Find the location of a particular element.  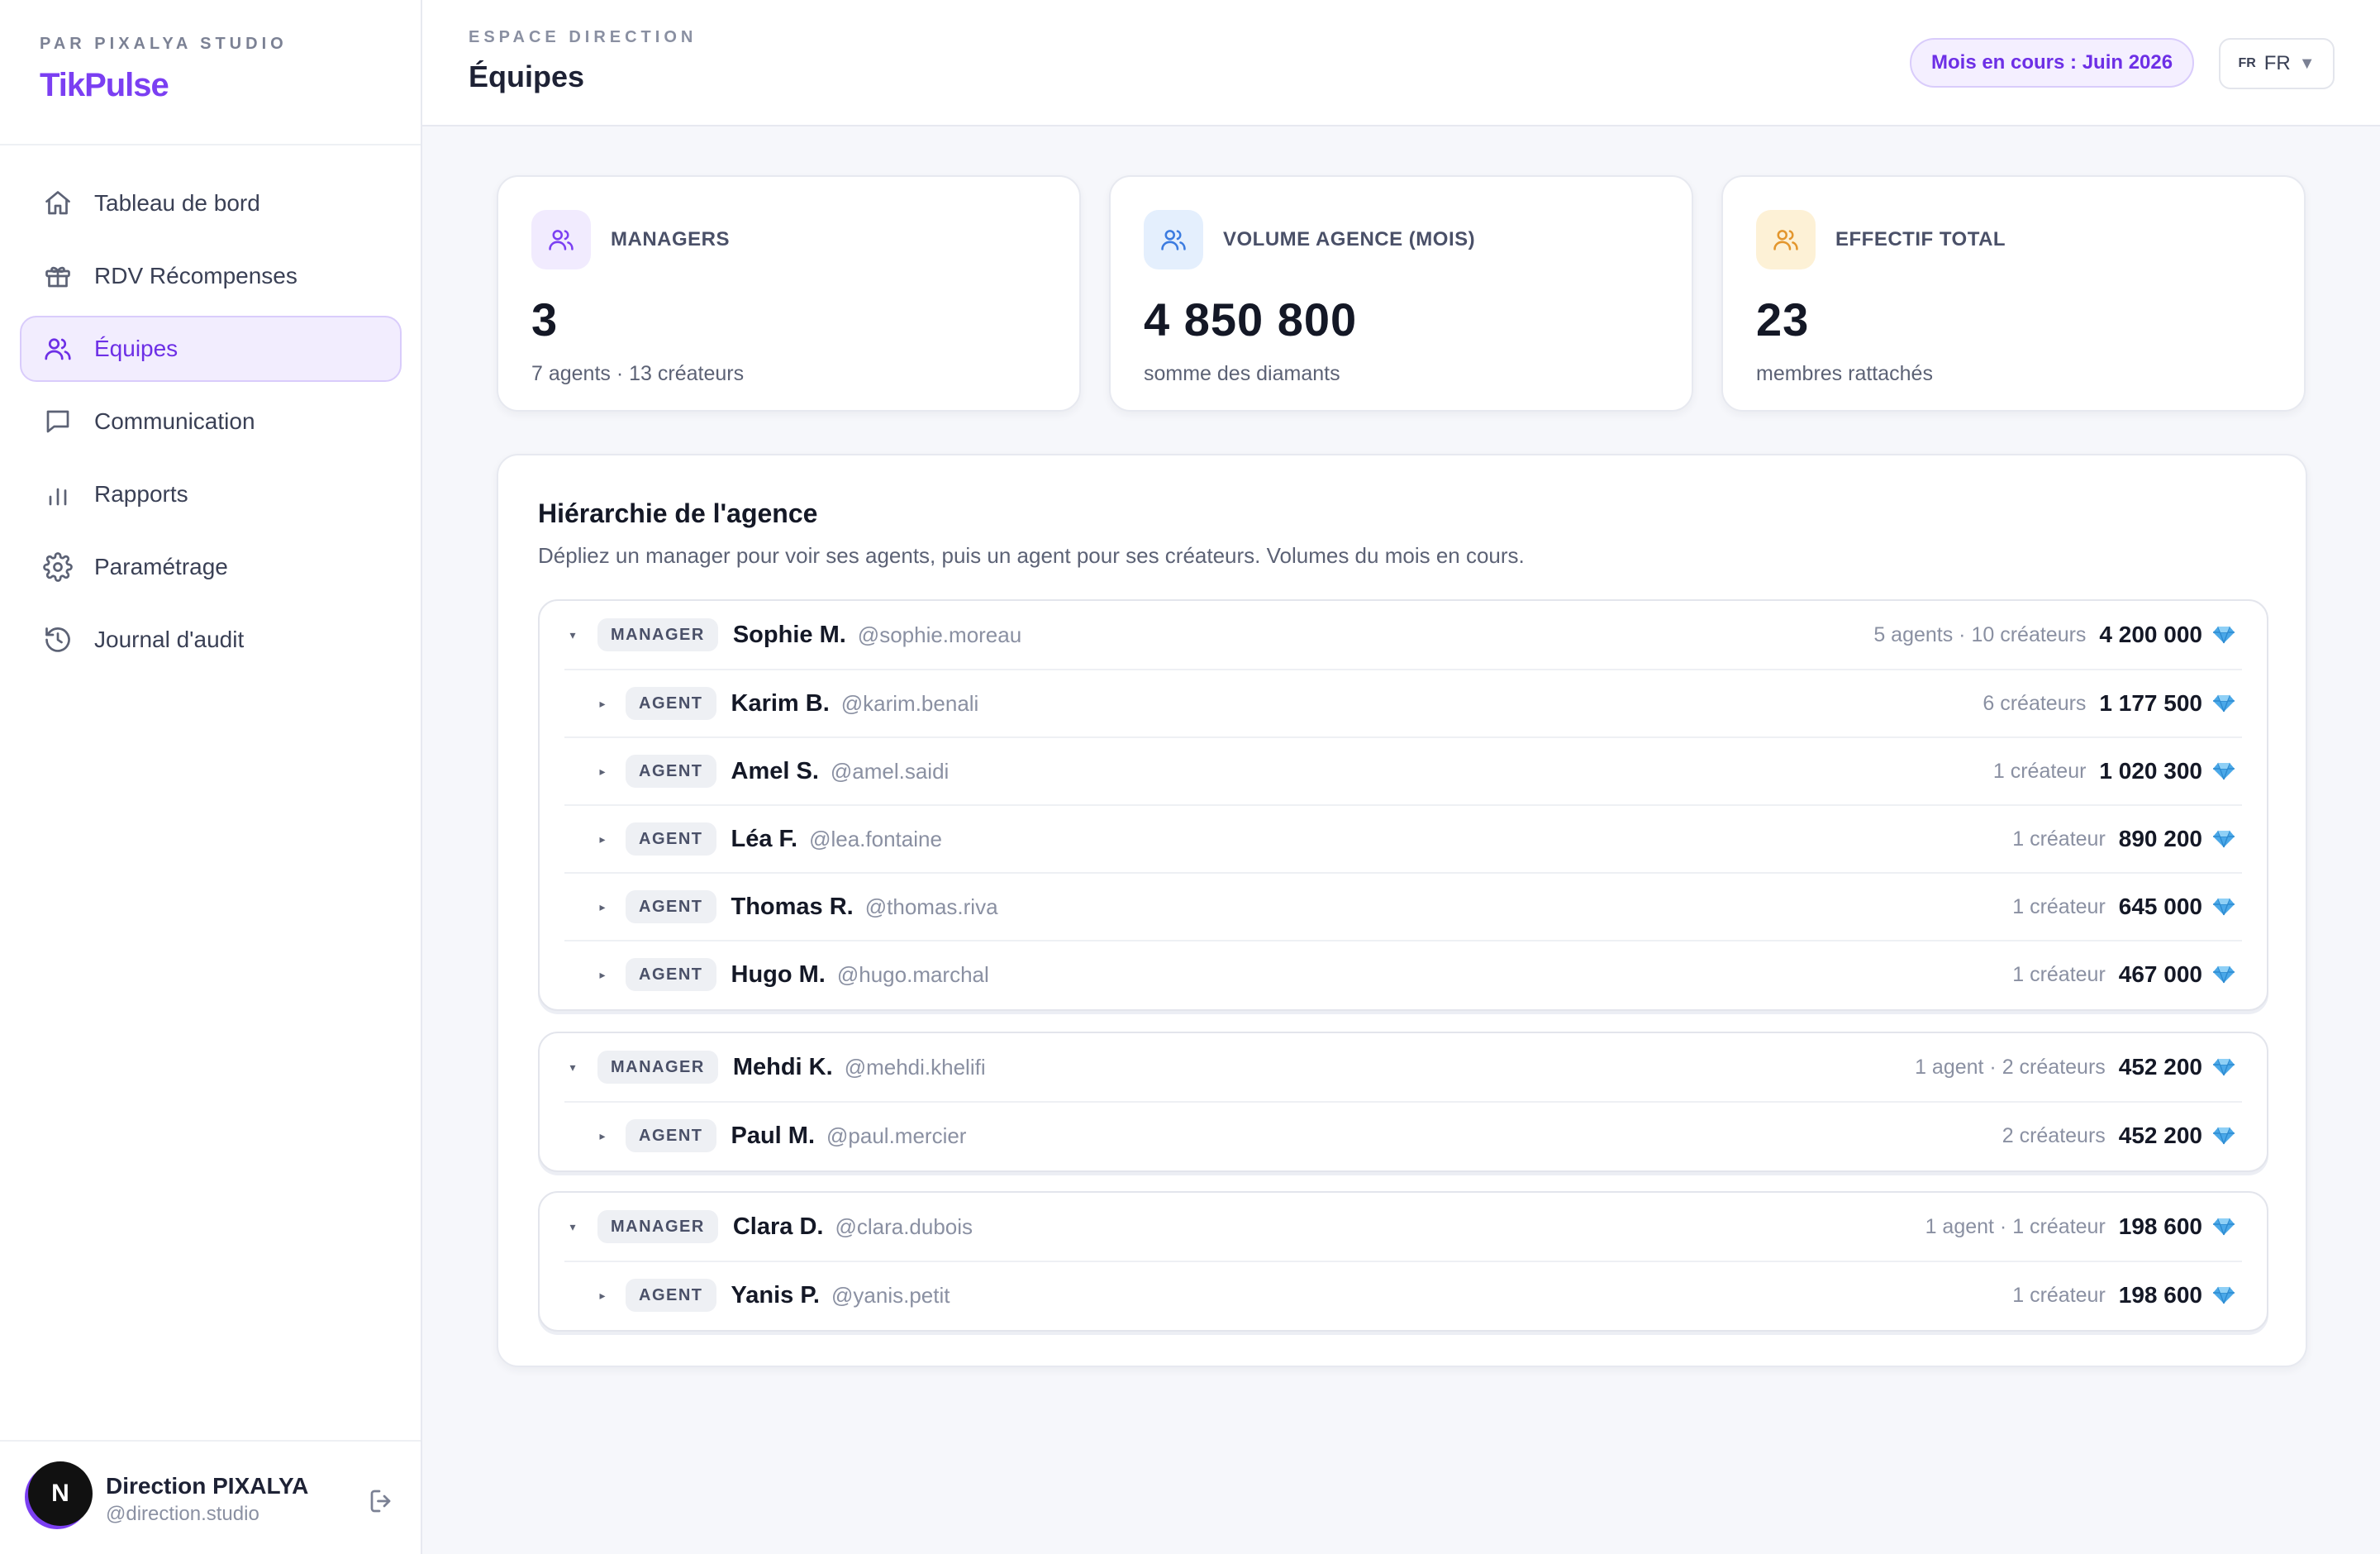

brand-subtitle: PAR PIXALYA STUDIO is located at coordinates (164, 44).